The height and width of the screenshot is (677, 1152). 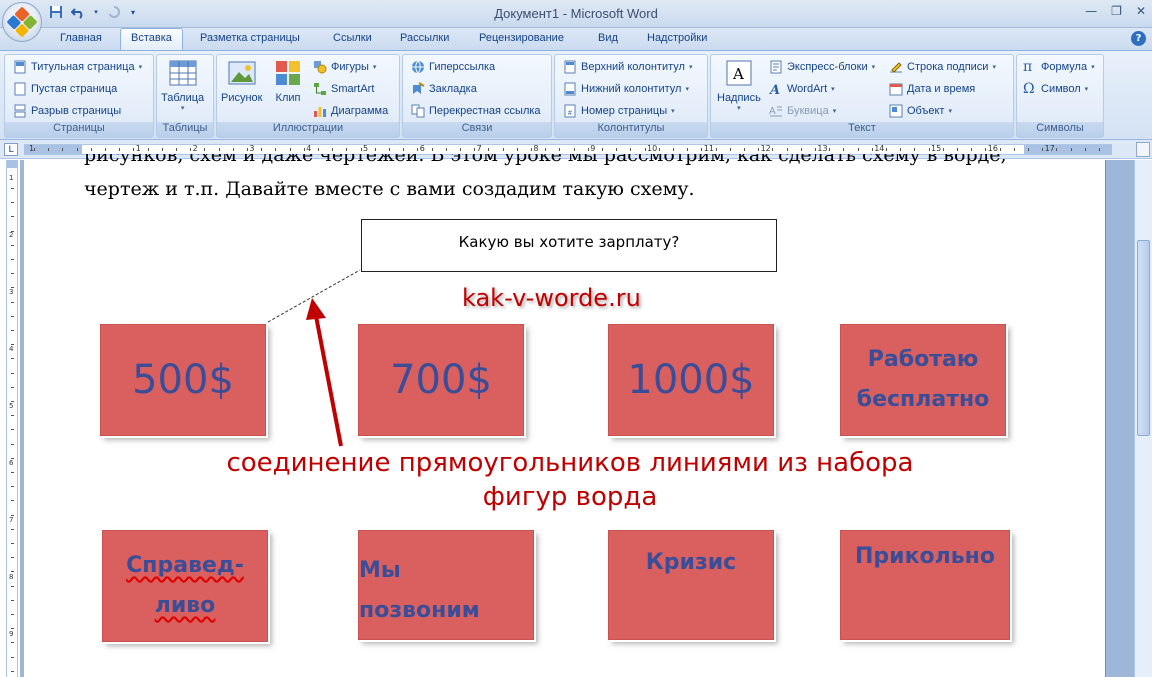 I want to click on office-button, so click(x=22, y=22).